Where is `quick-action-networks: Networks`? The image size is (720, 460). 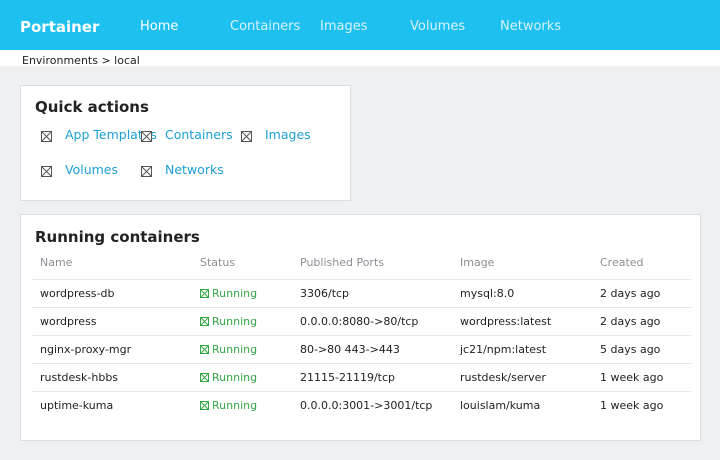 quick-action-networks: Networks is located at coordinates (194, 170).